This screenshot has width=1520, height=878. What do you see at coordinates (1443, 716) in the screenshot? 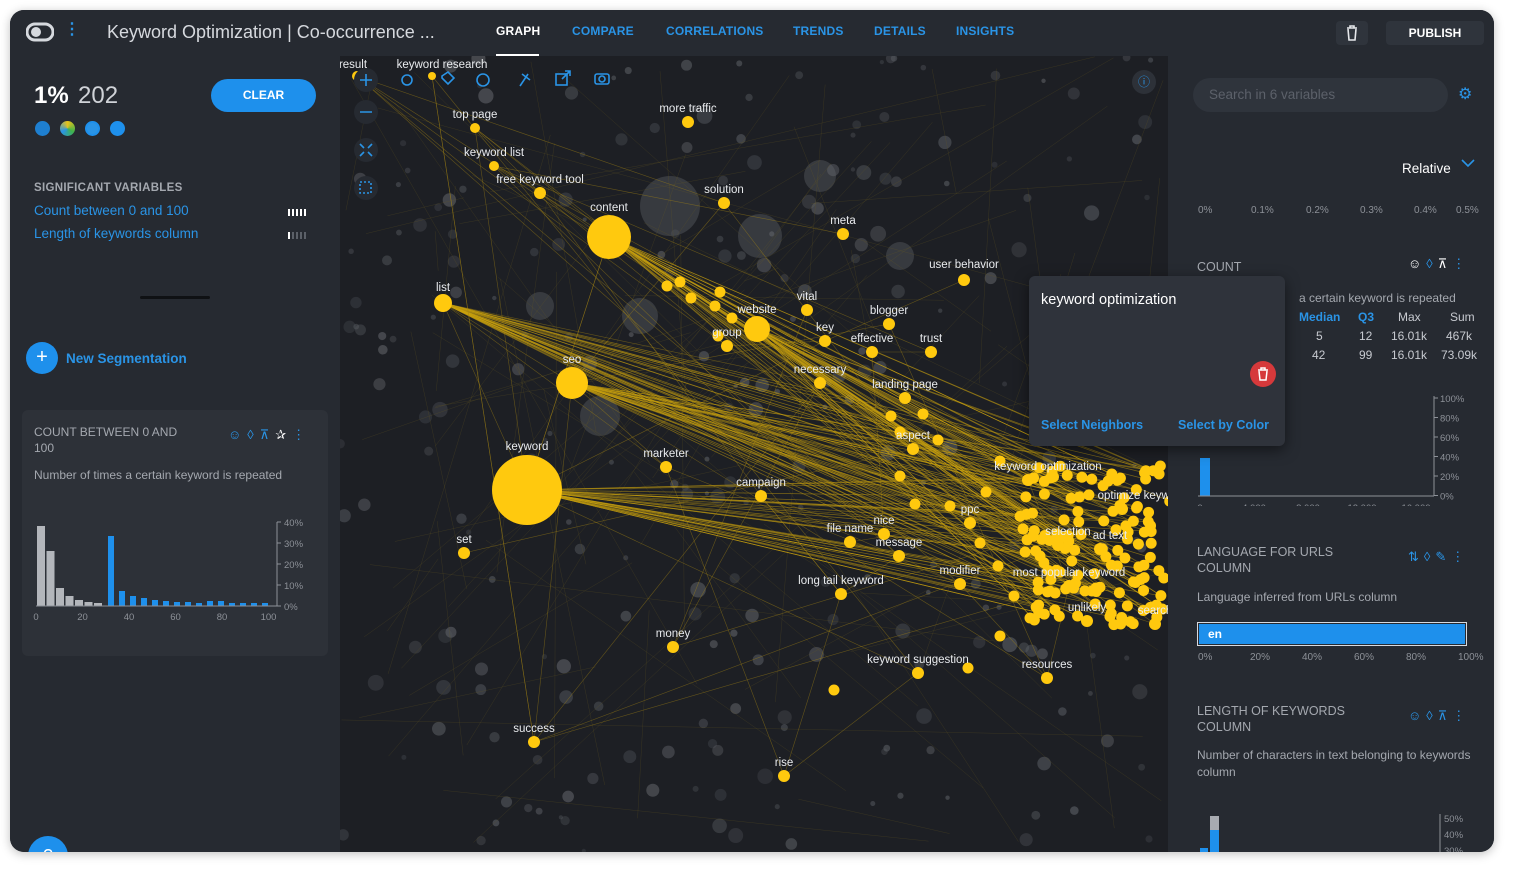
I see `filter-clear-icon: ⊼` at bounding box center [1443, 716].